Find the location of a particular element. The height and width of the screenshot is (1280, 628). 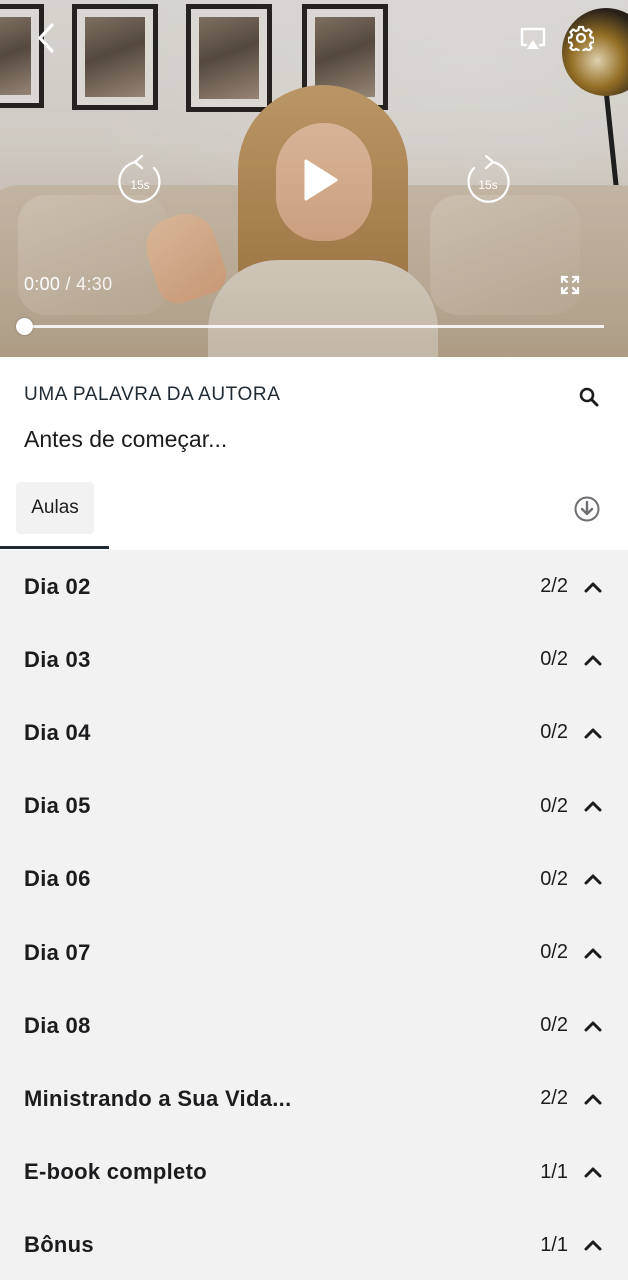

module-title: Dia 08 is located at coordinates (57, 1025).